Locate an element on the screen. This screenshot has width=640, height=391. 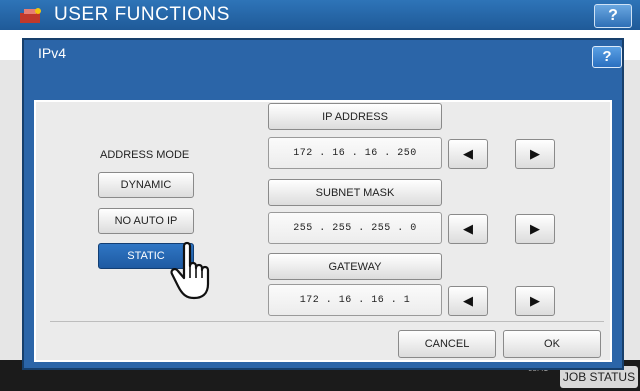
ip-address-right-arrow-button: ▶ is located at coordinates (535, 154).